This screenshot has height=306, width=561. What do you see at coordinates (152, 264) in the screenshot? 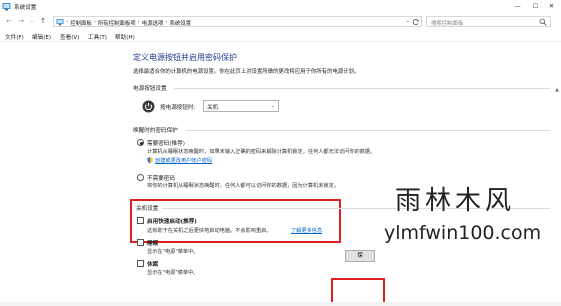
I see `hibernate-label: 休眠` at bounding box center [152, 264].